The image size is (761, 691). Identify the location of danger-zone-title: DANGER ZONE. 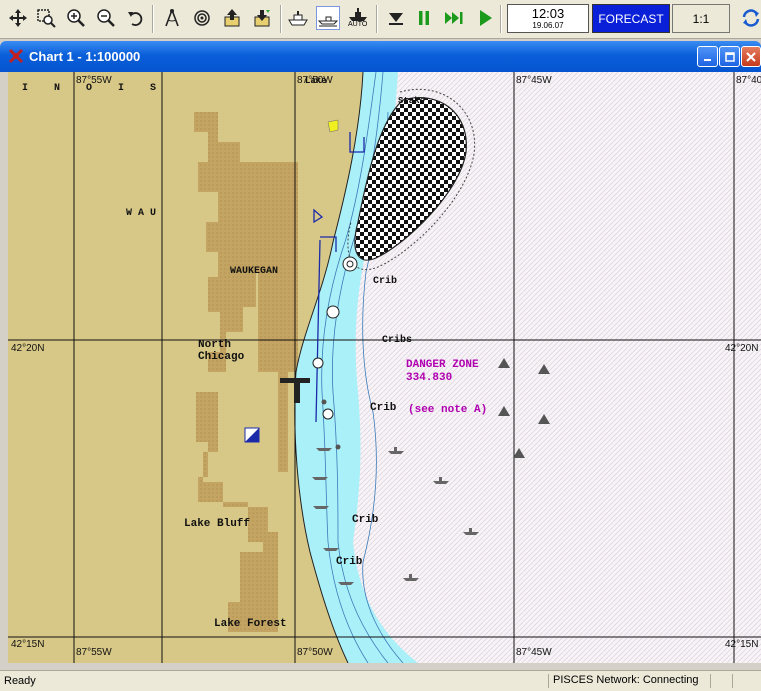
(442, 365).